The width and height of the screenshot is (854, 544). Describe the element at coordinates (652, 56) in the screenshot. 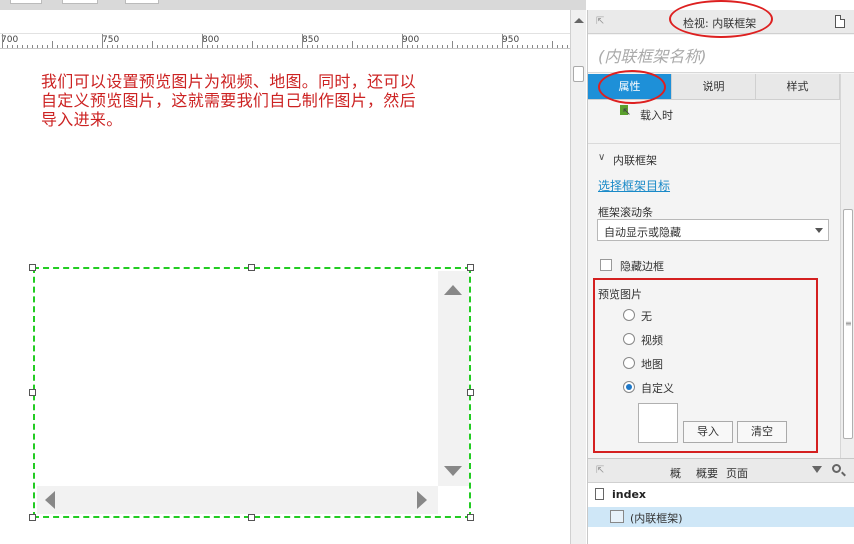

I see `name-placeholder: (内联框架名称)` at that location.